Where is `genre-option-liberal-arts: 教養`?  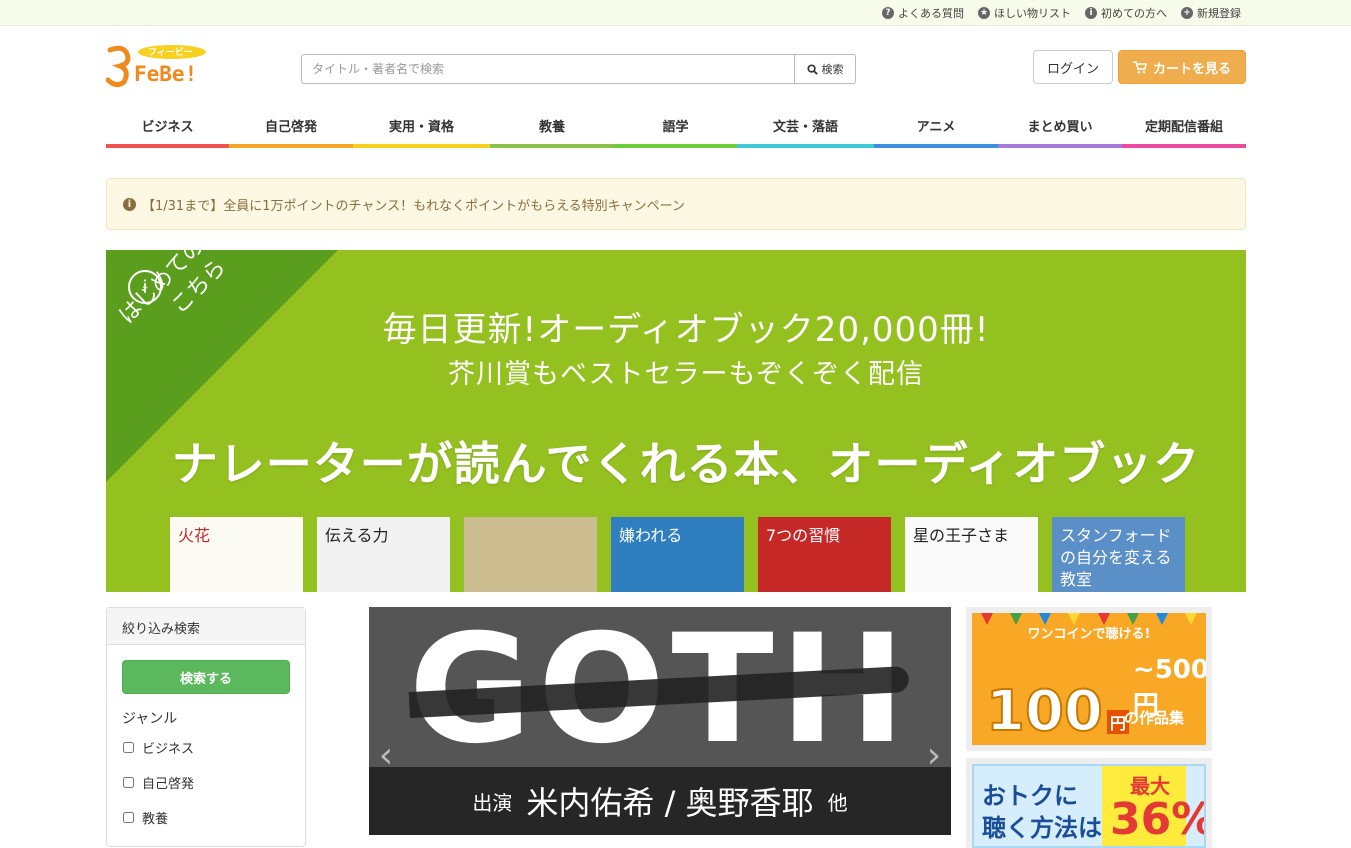 genre-option-liberal-arts: 教養 is located at coordinates (145, 817).